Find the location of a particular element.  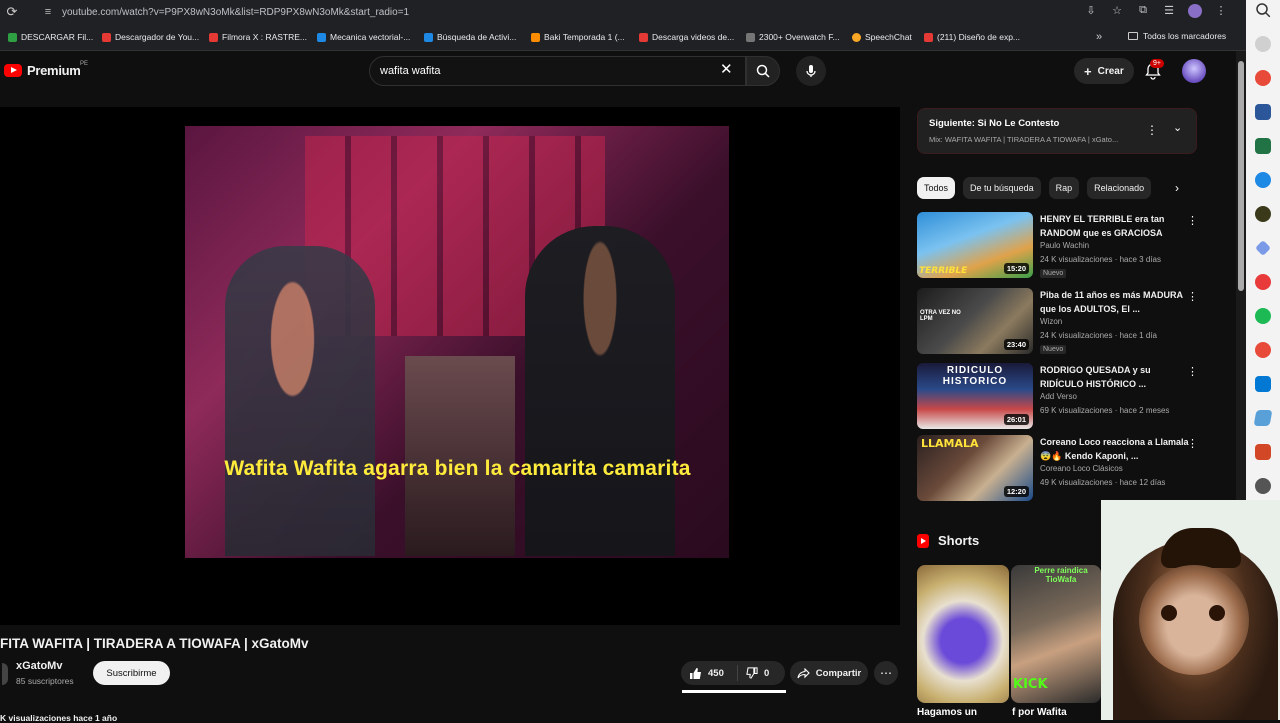

share-button: Compartir is located at coordinates (829, 673).